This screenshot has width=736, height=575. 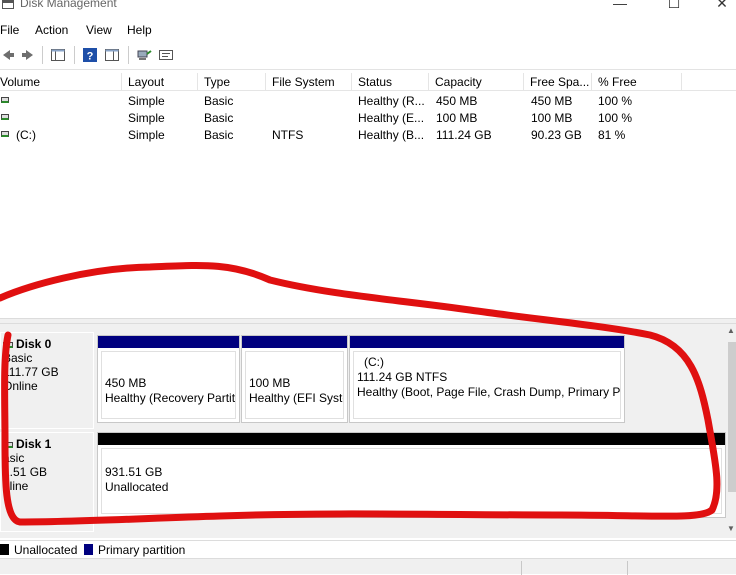 What do you see at coordinates (20, 386) in the screenshot?
I see `disk-state: Online` at bounding box center [20, 386].